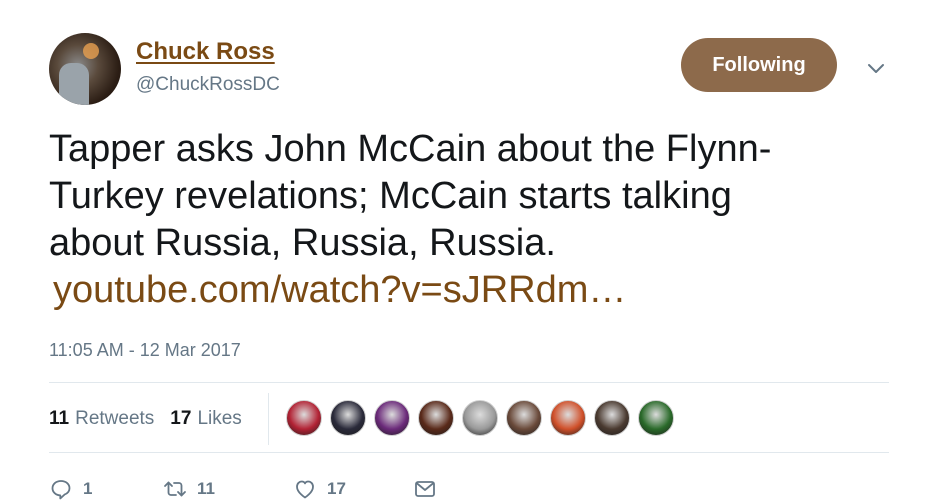 This screenshot has width=942, height=504. Describe the element at coordinates (302, 243) in the screenshot. I see `tweet-text-line: about Russia, Russia, Russia.` at that location.